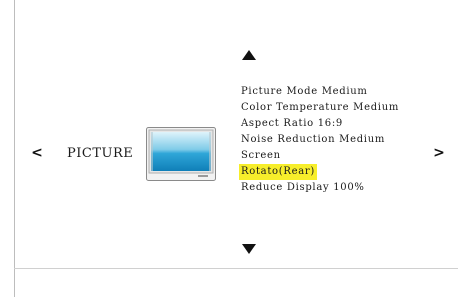 The width and height of the screenshot is (458, 297). I want to click on category-title: PICTURE, so click(100, 153).